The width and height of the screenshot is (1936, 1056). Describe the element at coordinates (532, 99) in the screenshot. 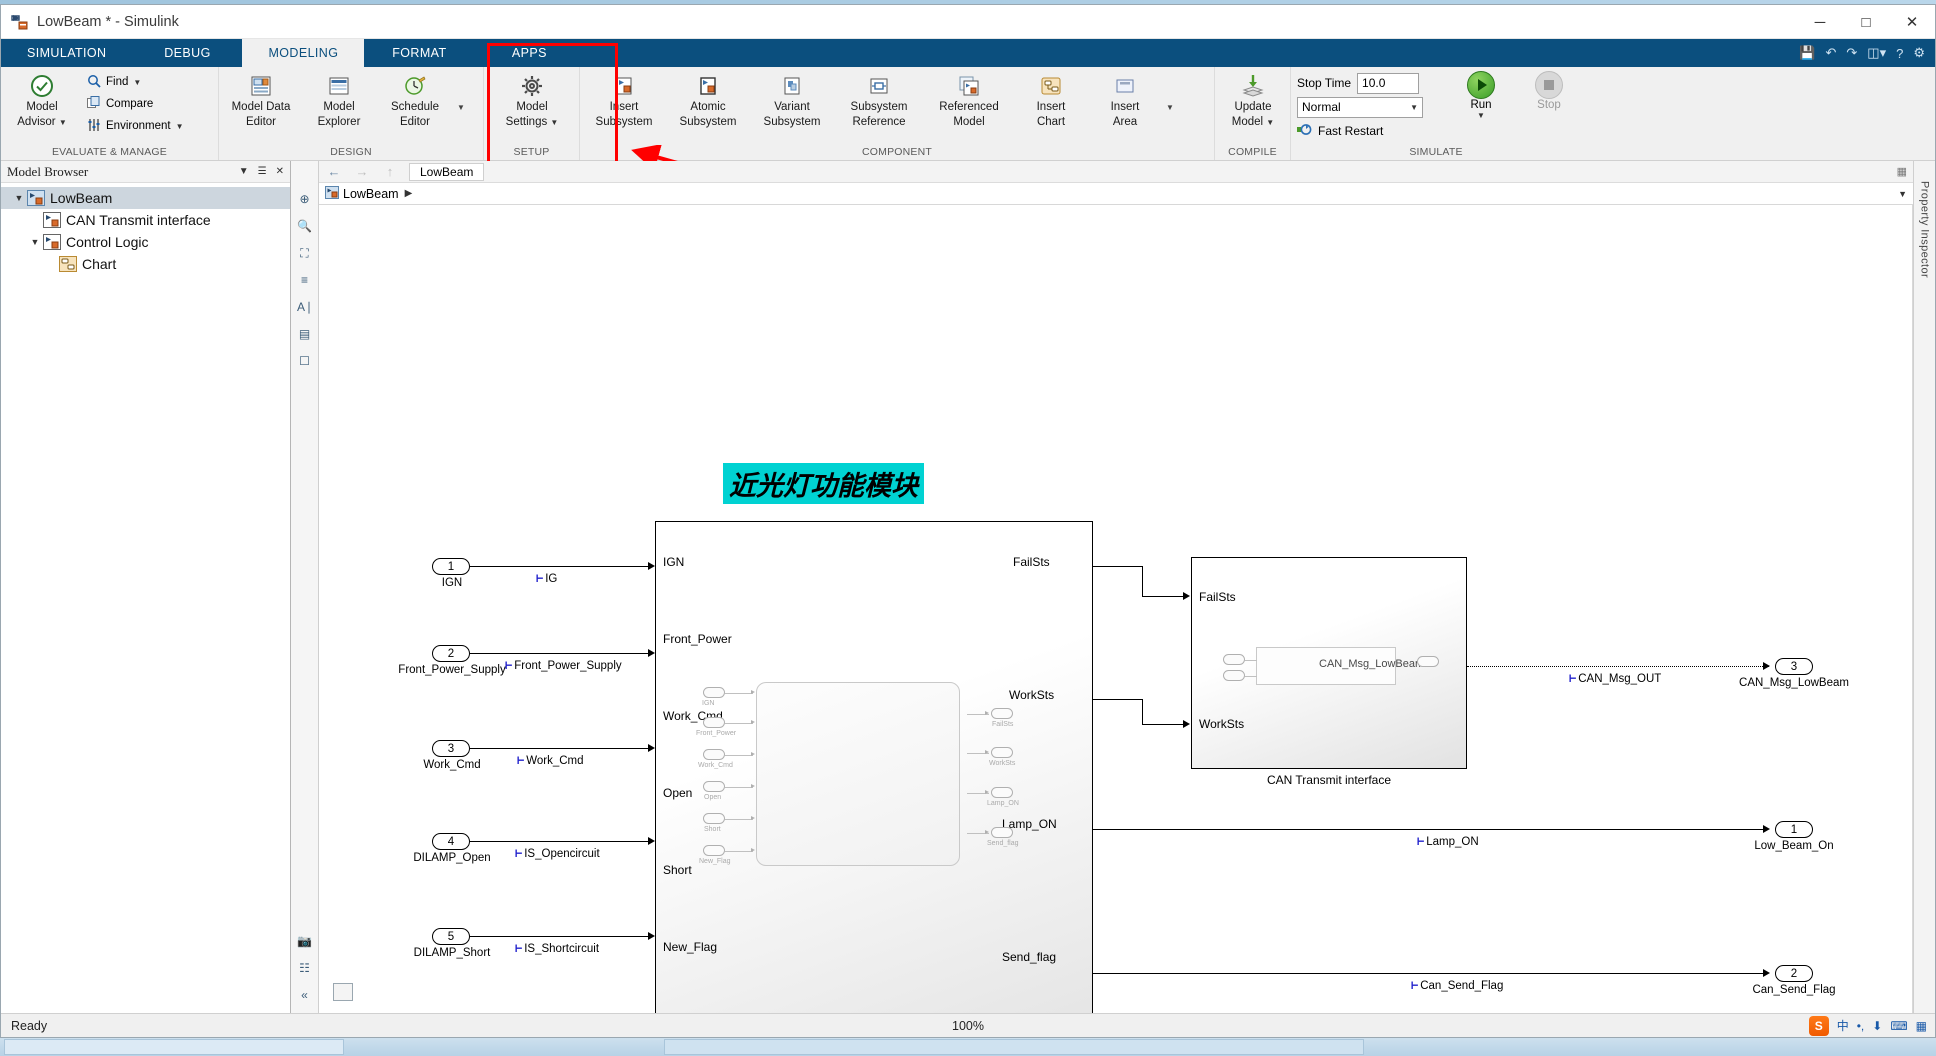

I see `model-settings-button: Model Settings ▼` at that location.